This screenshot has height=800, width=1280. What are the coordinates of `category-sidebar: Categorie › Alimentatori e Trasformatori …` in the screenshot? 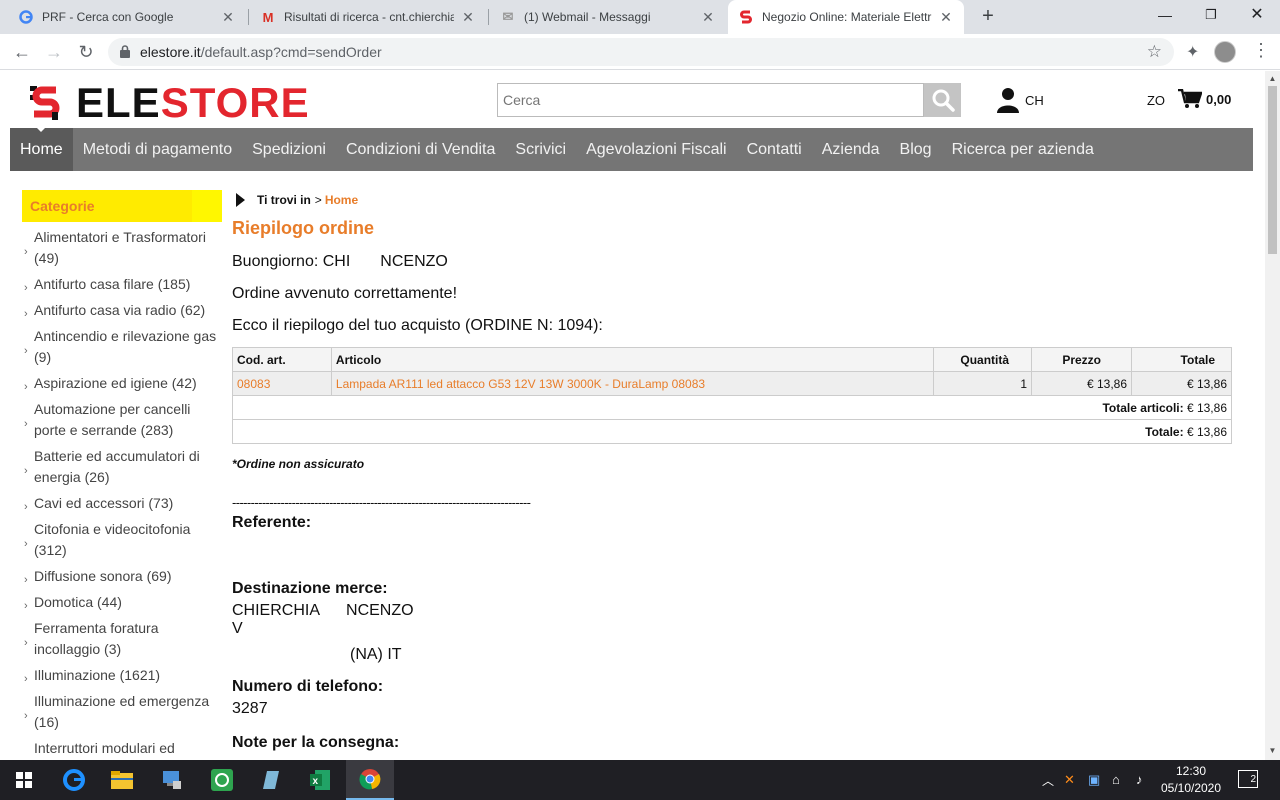 It's located at (122, 475).